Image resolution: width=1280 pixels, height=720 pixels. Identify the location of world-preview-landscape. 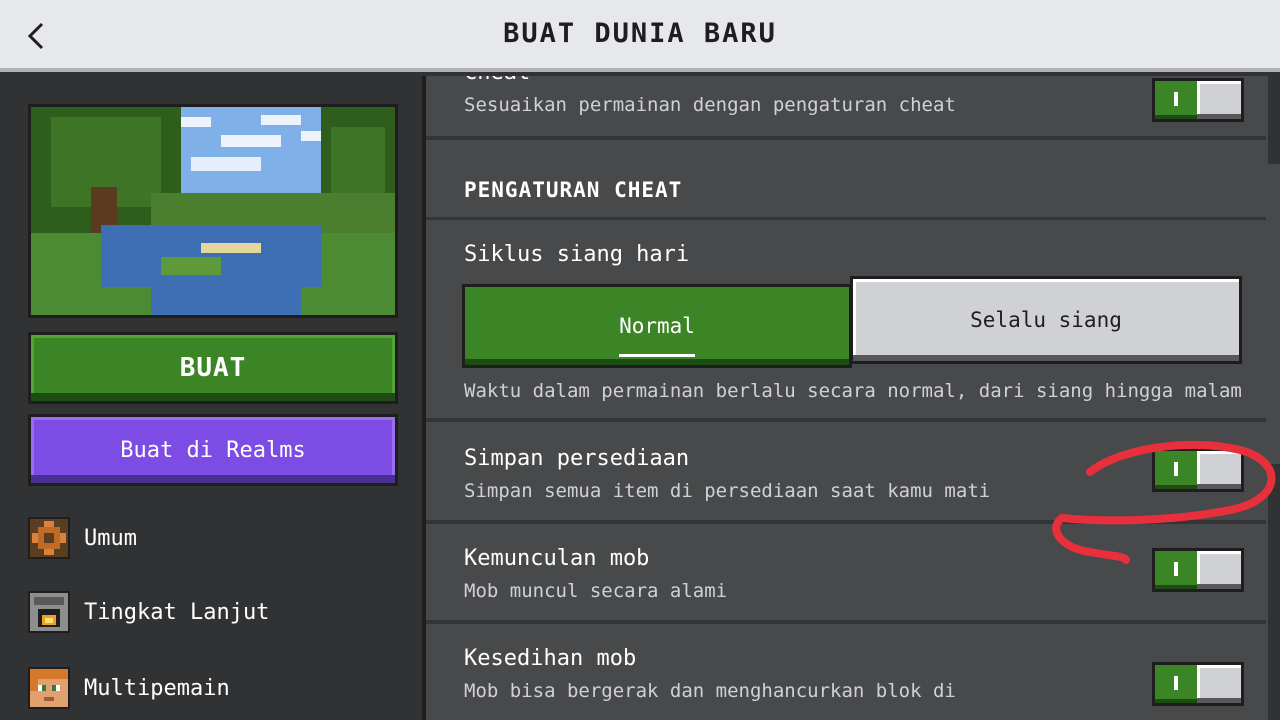
(213, 211).